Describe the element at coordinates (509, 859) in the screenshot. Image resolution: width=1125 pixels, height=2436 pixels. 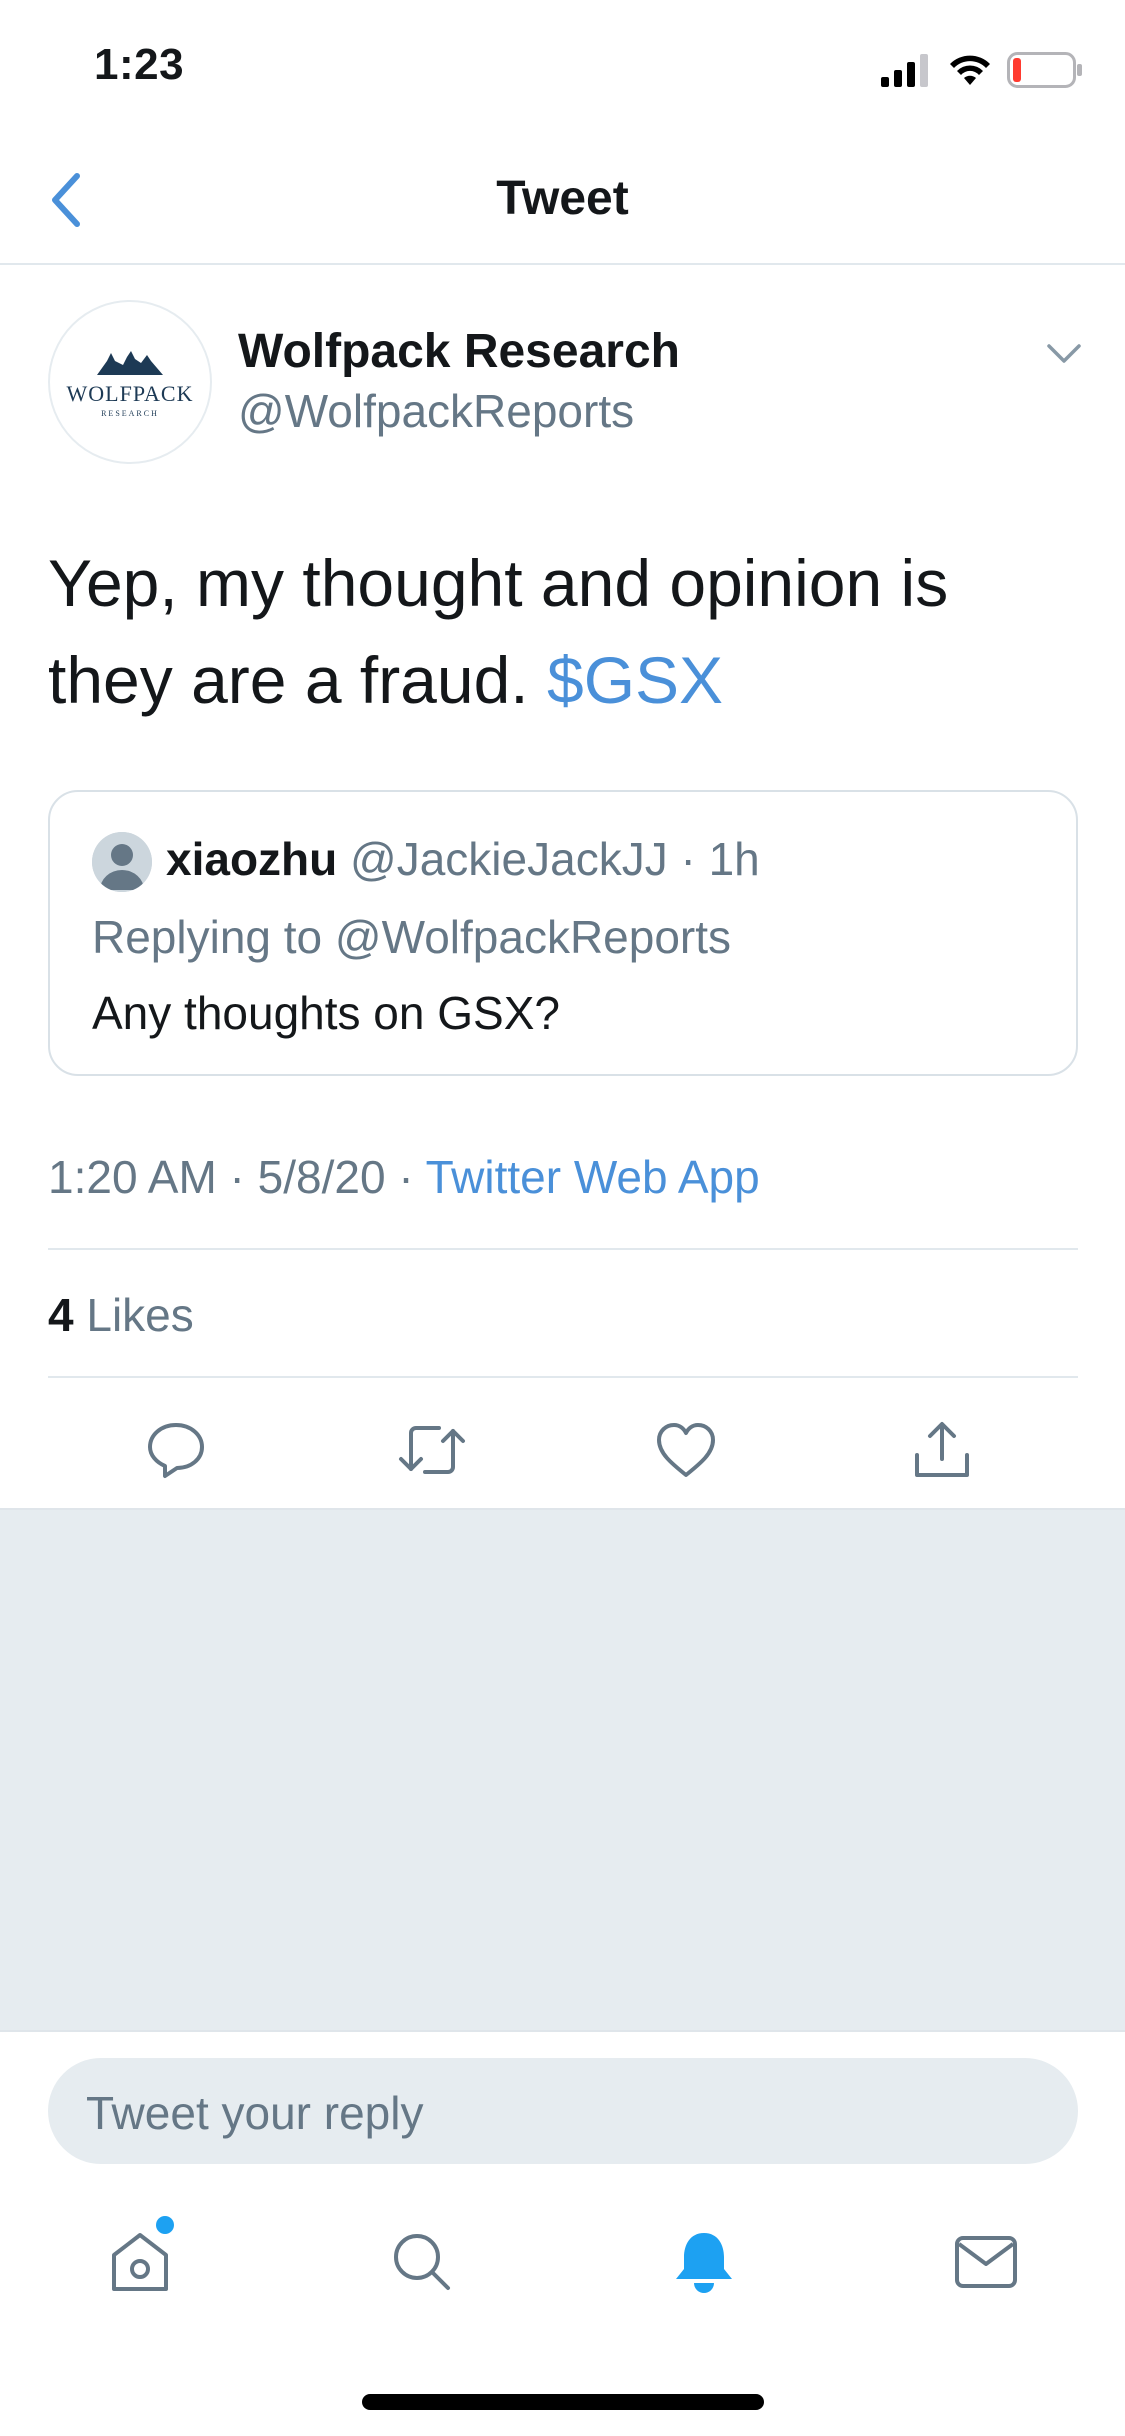
I see `quoted-author-handle: @JackieJackJJ` at that location.